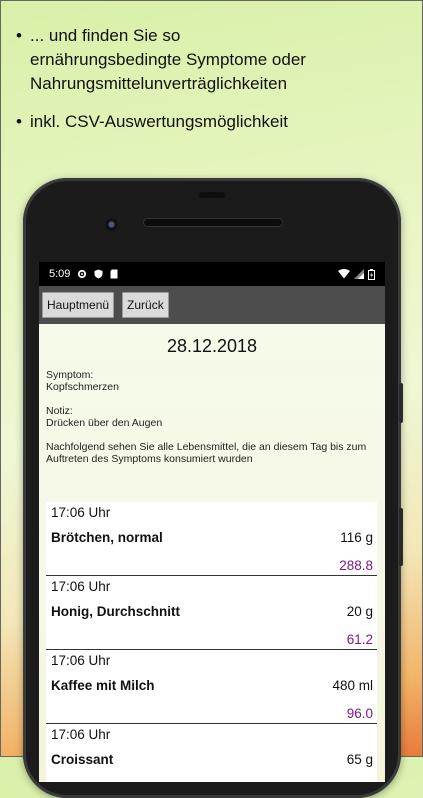 The height and width of the screenshot is (798, 423). I want to click on food-name: Brötchen, normal, so click(107, 537).